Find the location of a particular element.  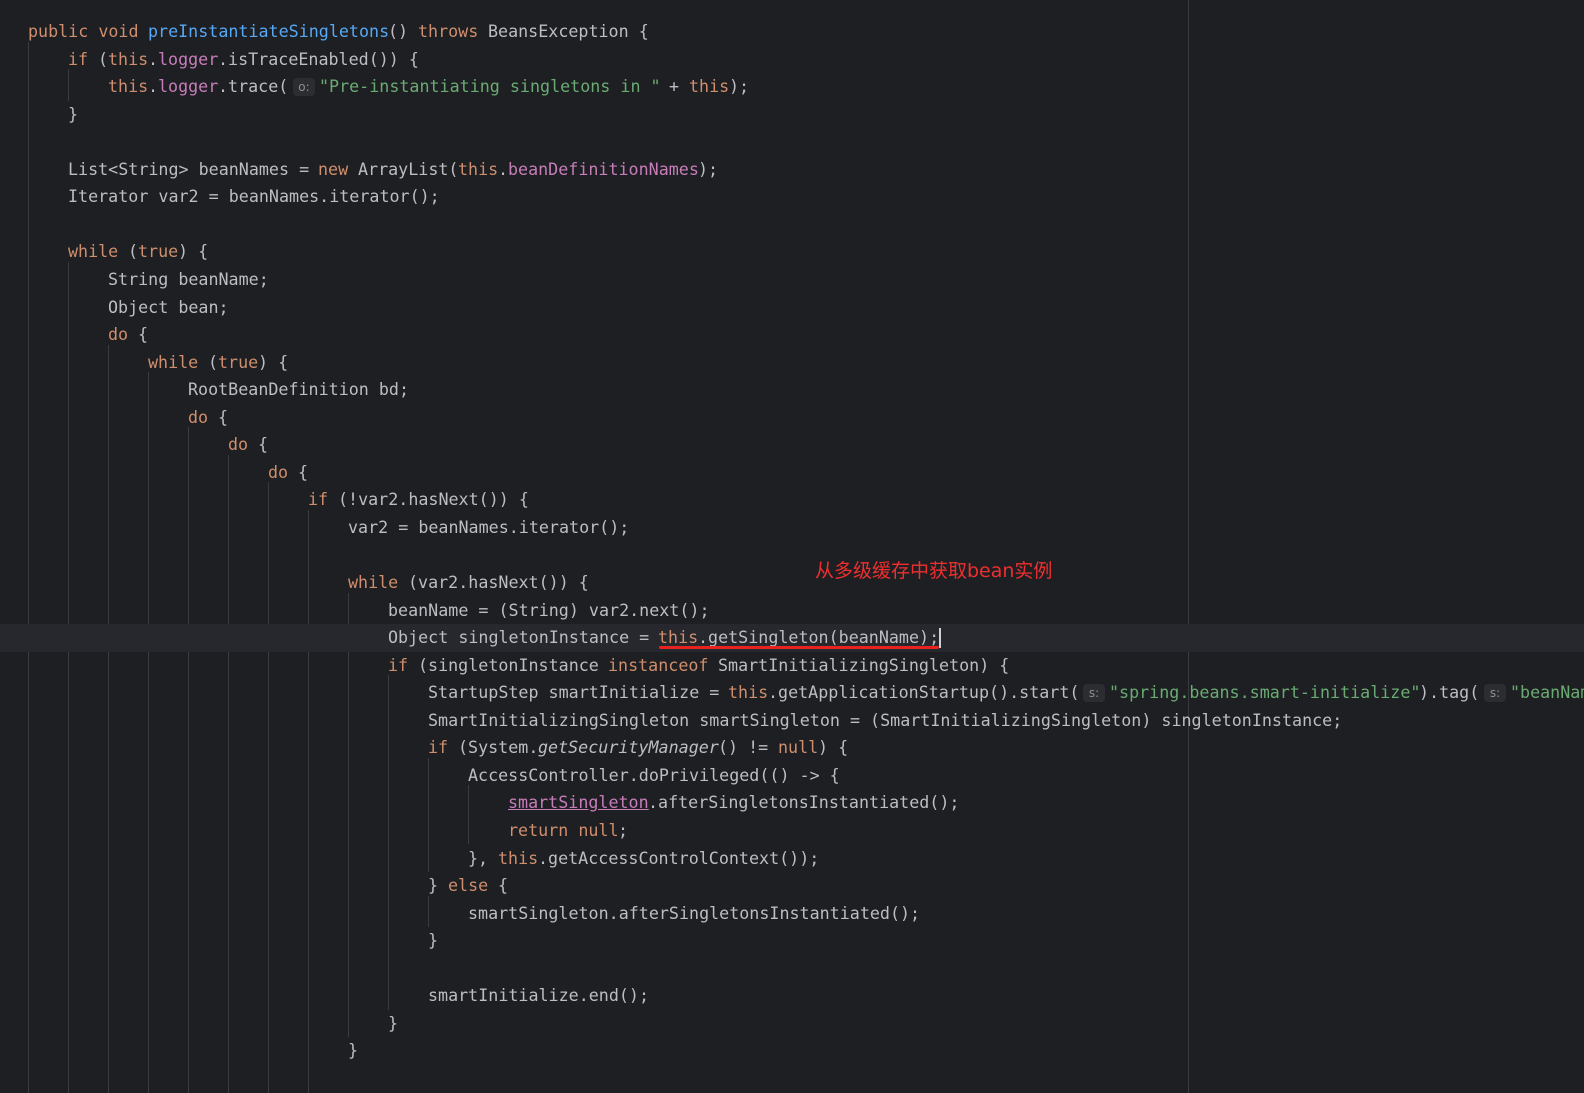

code-token: .trace( is located at coordinates (258, 86).